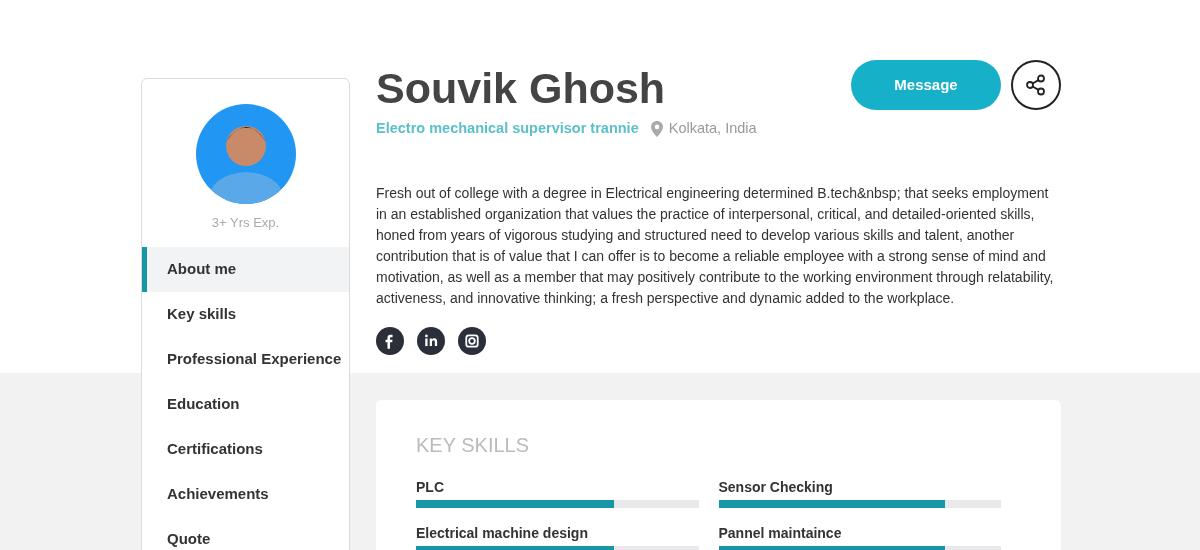 This screenshot has height=550, width=1200. What do you see at coordinates (245, 494) in the screenshot?
I see `sidebar-item: Achievements` at bounding box center [245, 494].